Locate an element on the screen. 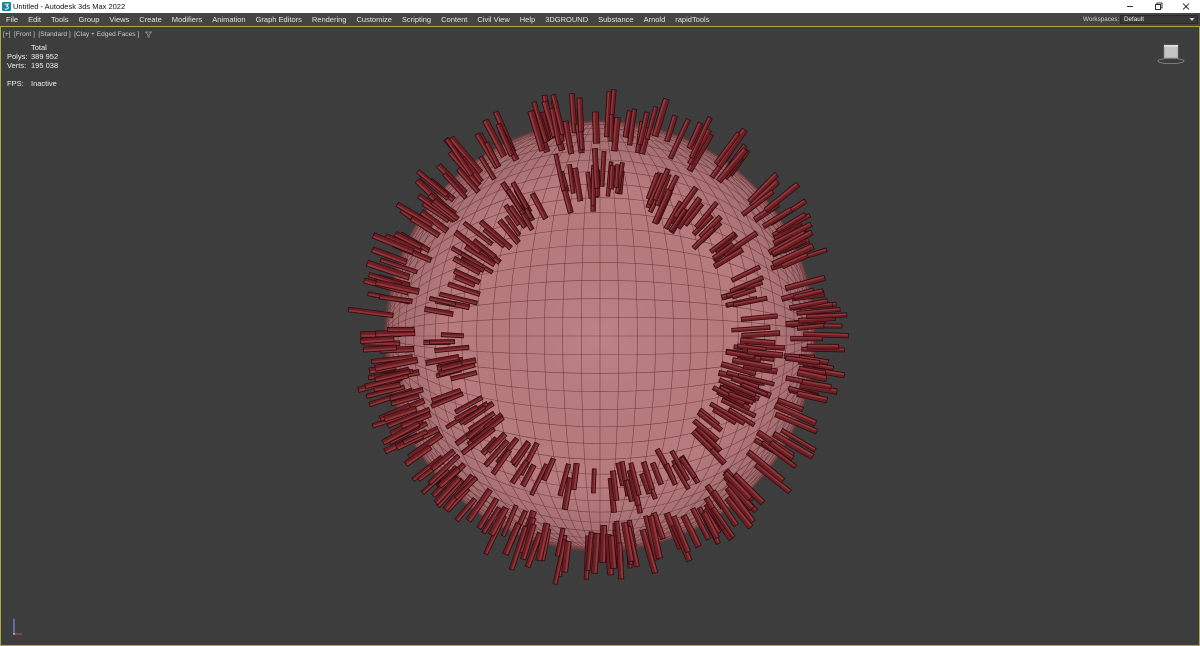 The width and height of the screenshot is (1200, 646). menu-rendering: Rendering is located at coordinates (329, 19).